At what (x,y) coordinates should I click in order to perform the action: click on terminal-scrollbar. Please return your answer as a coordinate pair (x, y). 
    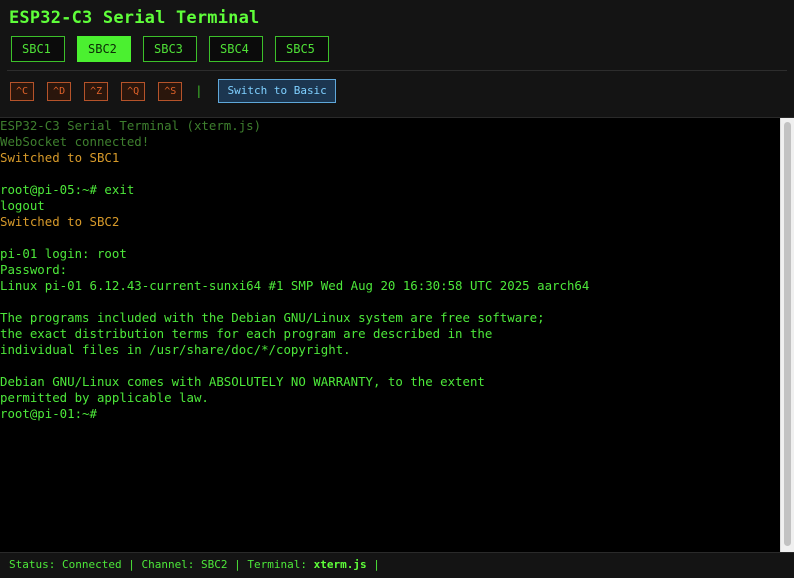
    Looking at the image, I should click on (787, 335).